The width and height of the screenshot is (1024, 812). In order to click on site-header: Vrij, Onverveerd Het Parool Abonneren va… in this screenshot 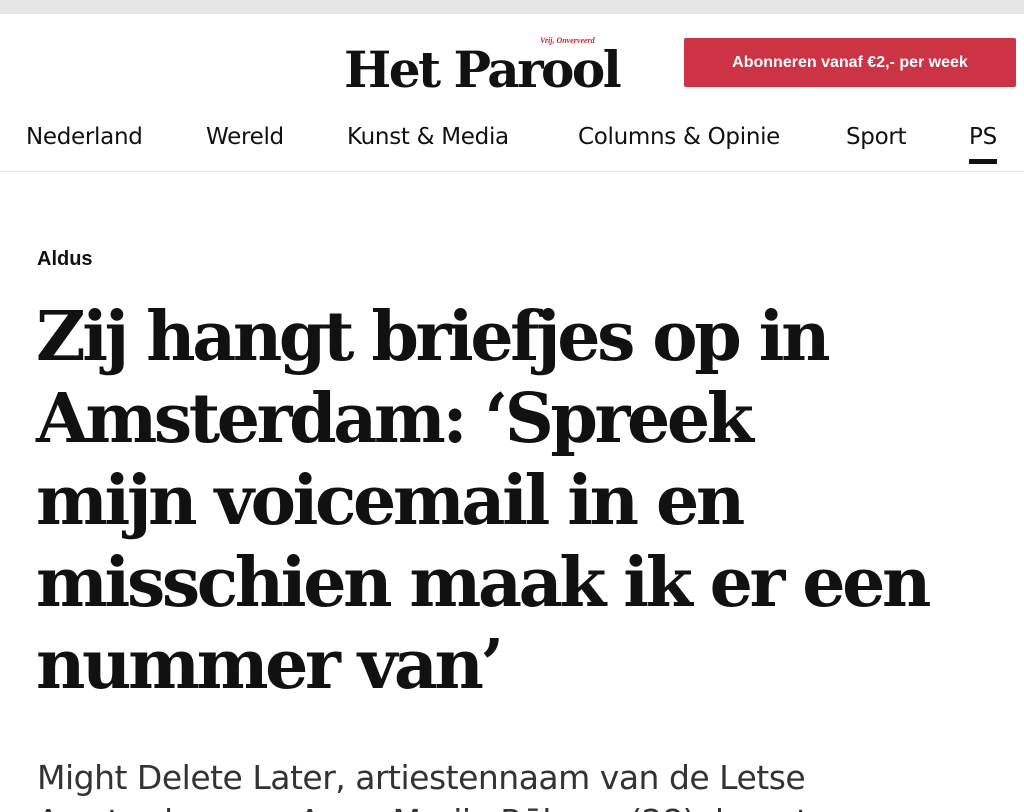, I will do `click(512, 64)`.